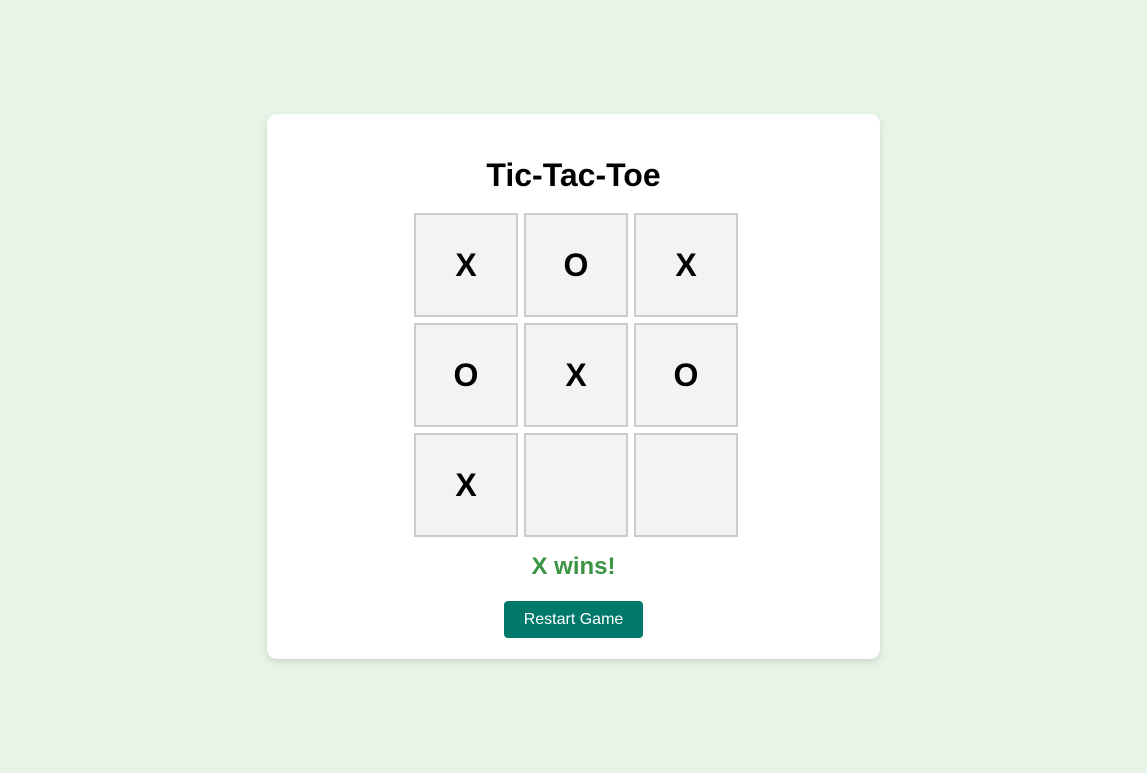  Describe the element at coordinates (686, 265) in the screenshot. I see `board-cell-3: X` at that location.